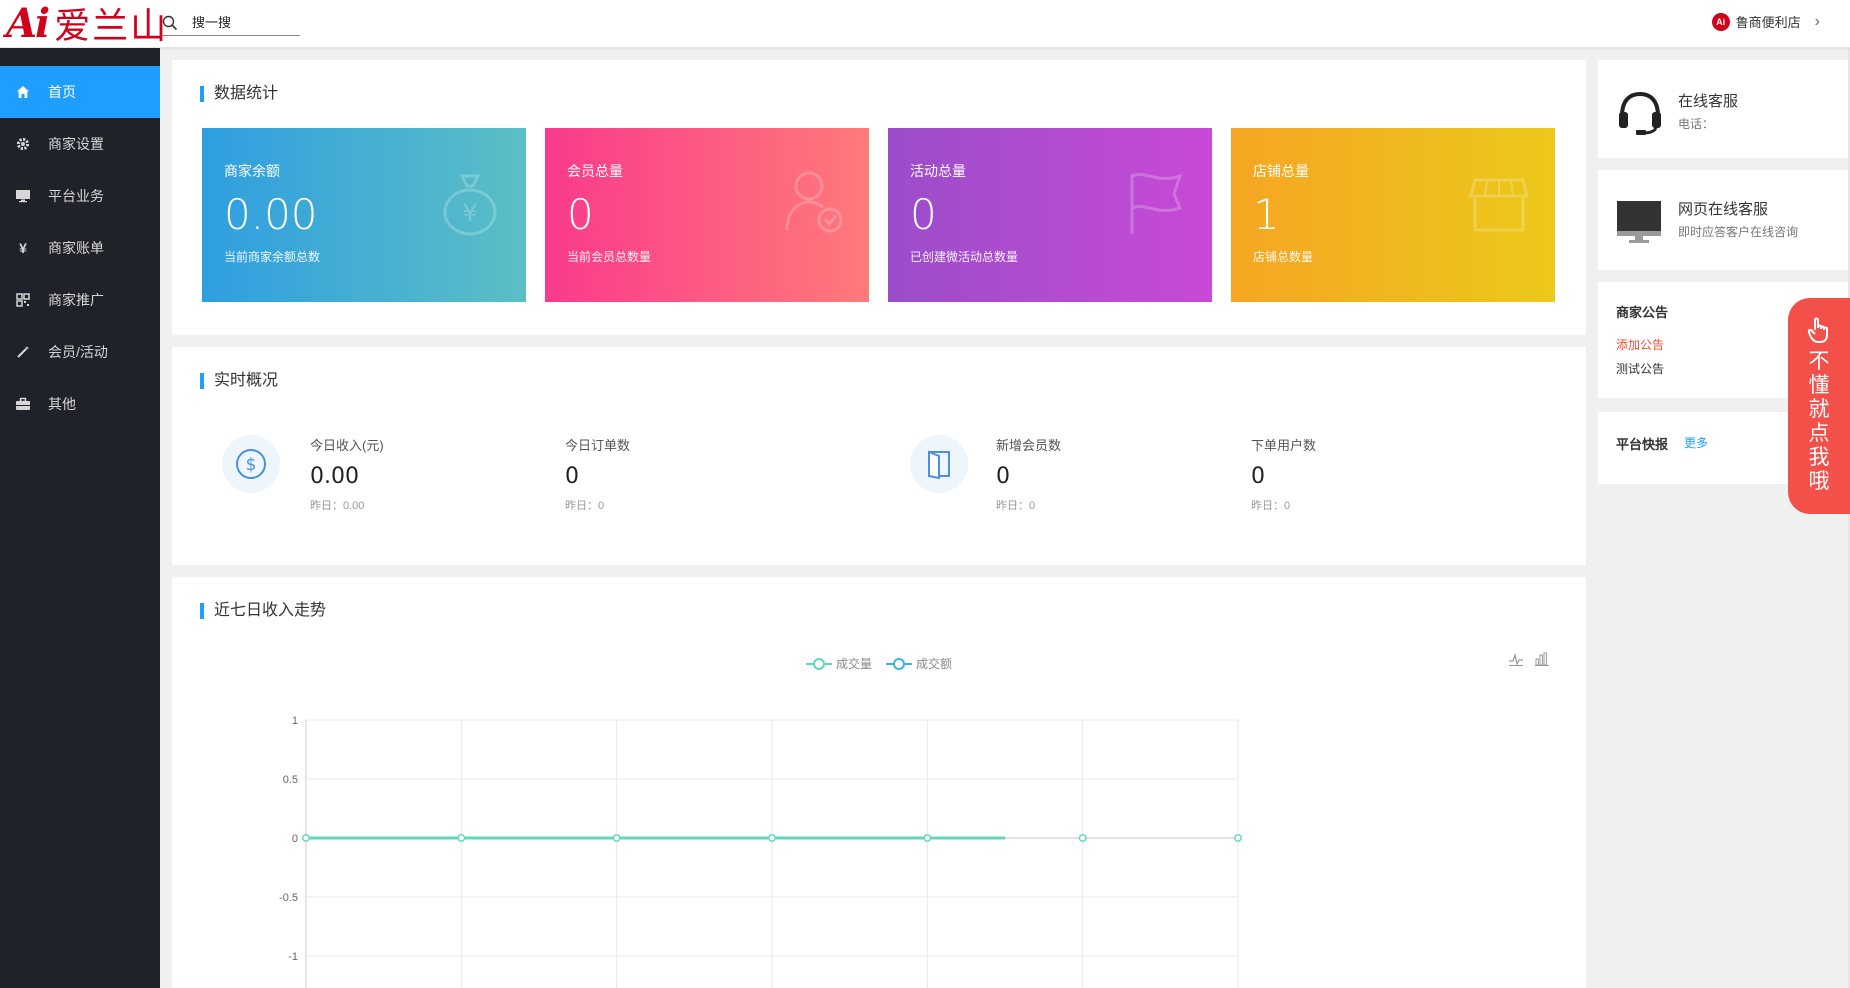  Describe the element at coordinates (595, 171) in the screenshot. I see `stat-card-label: 会员总量` at that location.